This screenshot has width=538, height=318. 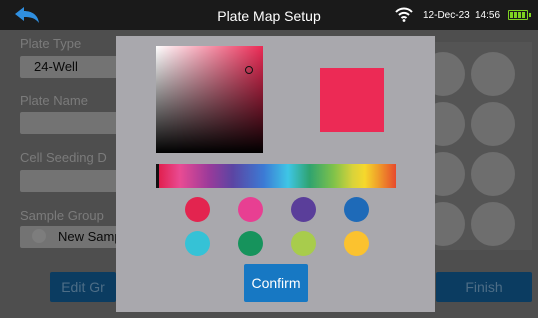 What do you see at coordinates (269, 15) in the screenshot?
I see `status-bar: Plate Map Setup 12-Dec-23 14:56` at bounding box center [269, 15].